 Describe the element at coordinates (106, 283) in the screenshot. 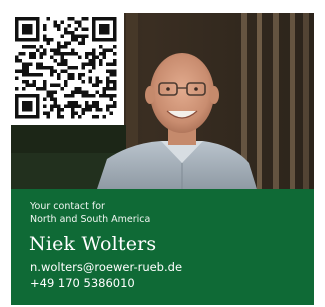

I see `contact-phone: +49 170 5386010` at that location.